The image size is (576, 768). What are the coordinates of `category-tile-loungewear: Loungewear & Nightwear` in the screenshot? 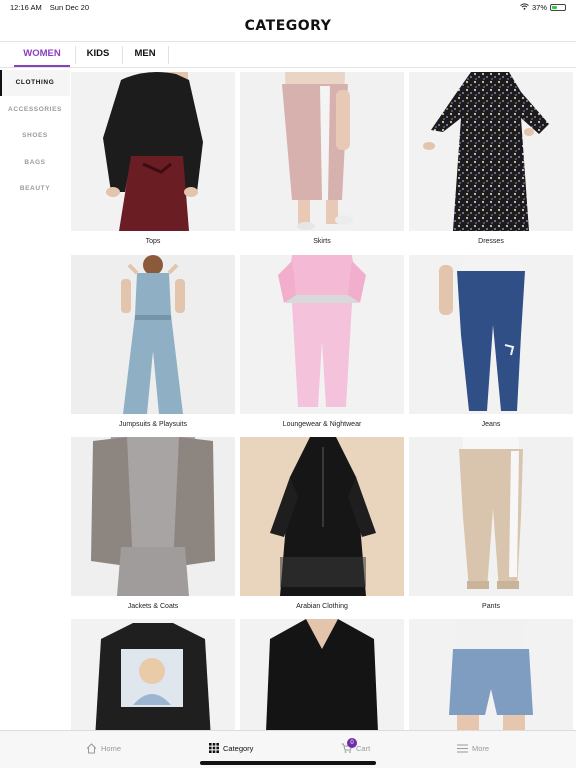 It's located at (322, 346).